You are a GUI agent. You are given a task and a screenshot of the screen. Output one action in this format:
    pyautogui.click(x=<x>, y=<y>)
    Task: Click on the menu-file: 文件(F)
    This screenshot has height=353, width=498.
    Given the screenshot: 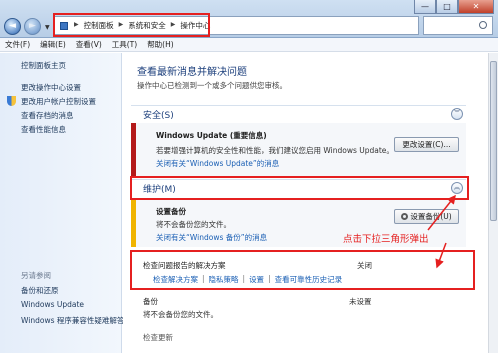 What is the action you would take?
    pyautogui.click(x=17, y=44)
    